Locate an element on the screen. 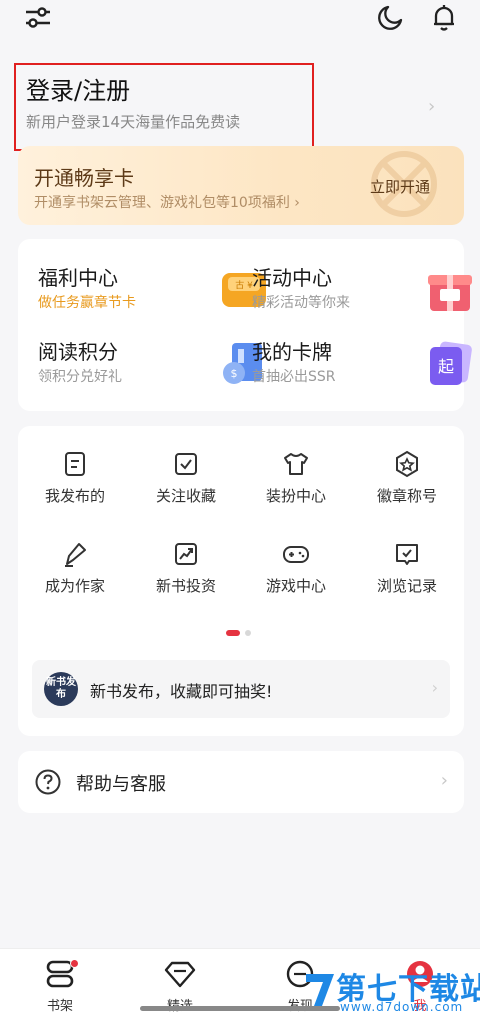  history-icon is located at coordinates (407, 554).